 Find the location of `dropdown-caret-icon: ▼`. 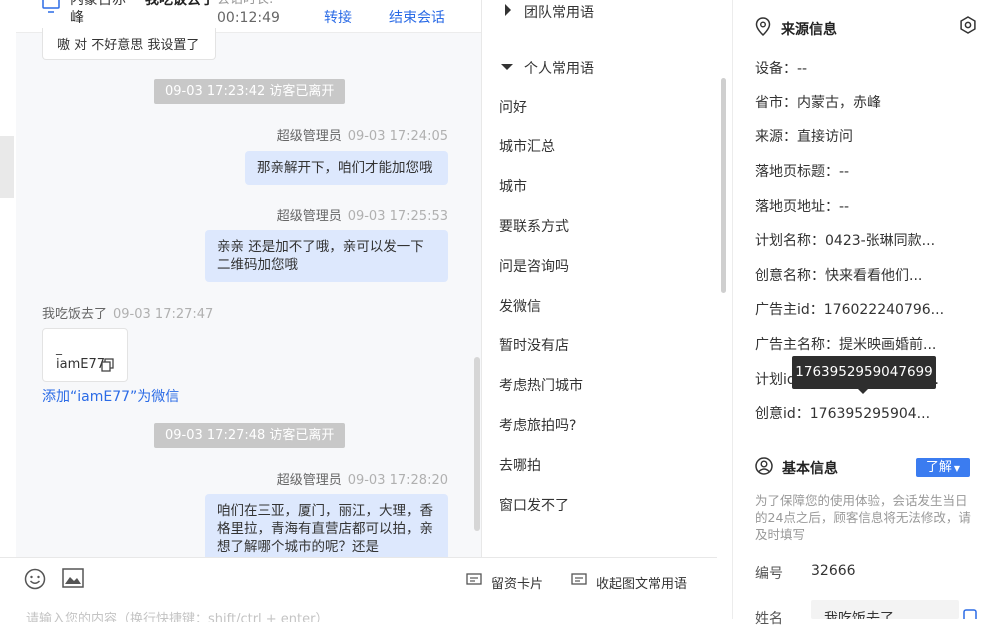

dropdown-caret-icon: ▼ is located at coordinates (957, 468).